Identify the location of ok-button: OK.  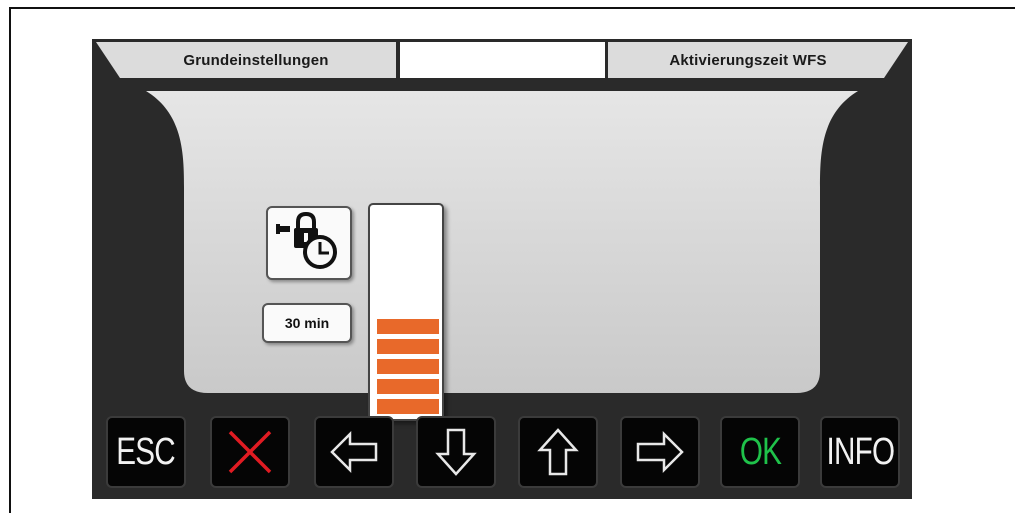
(760, 452).